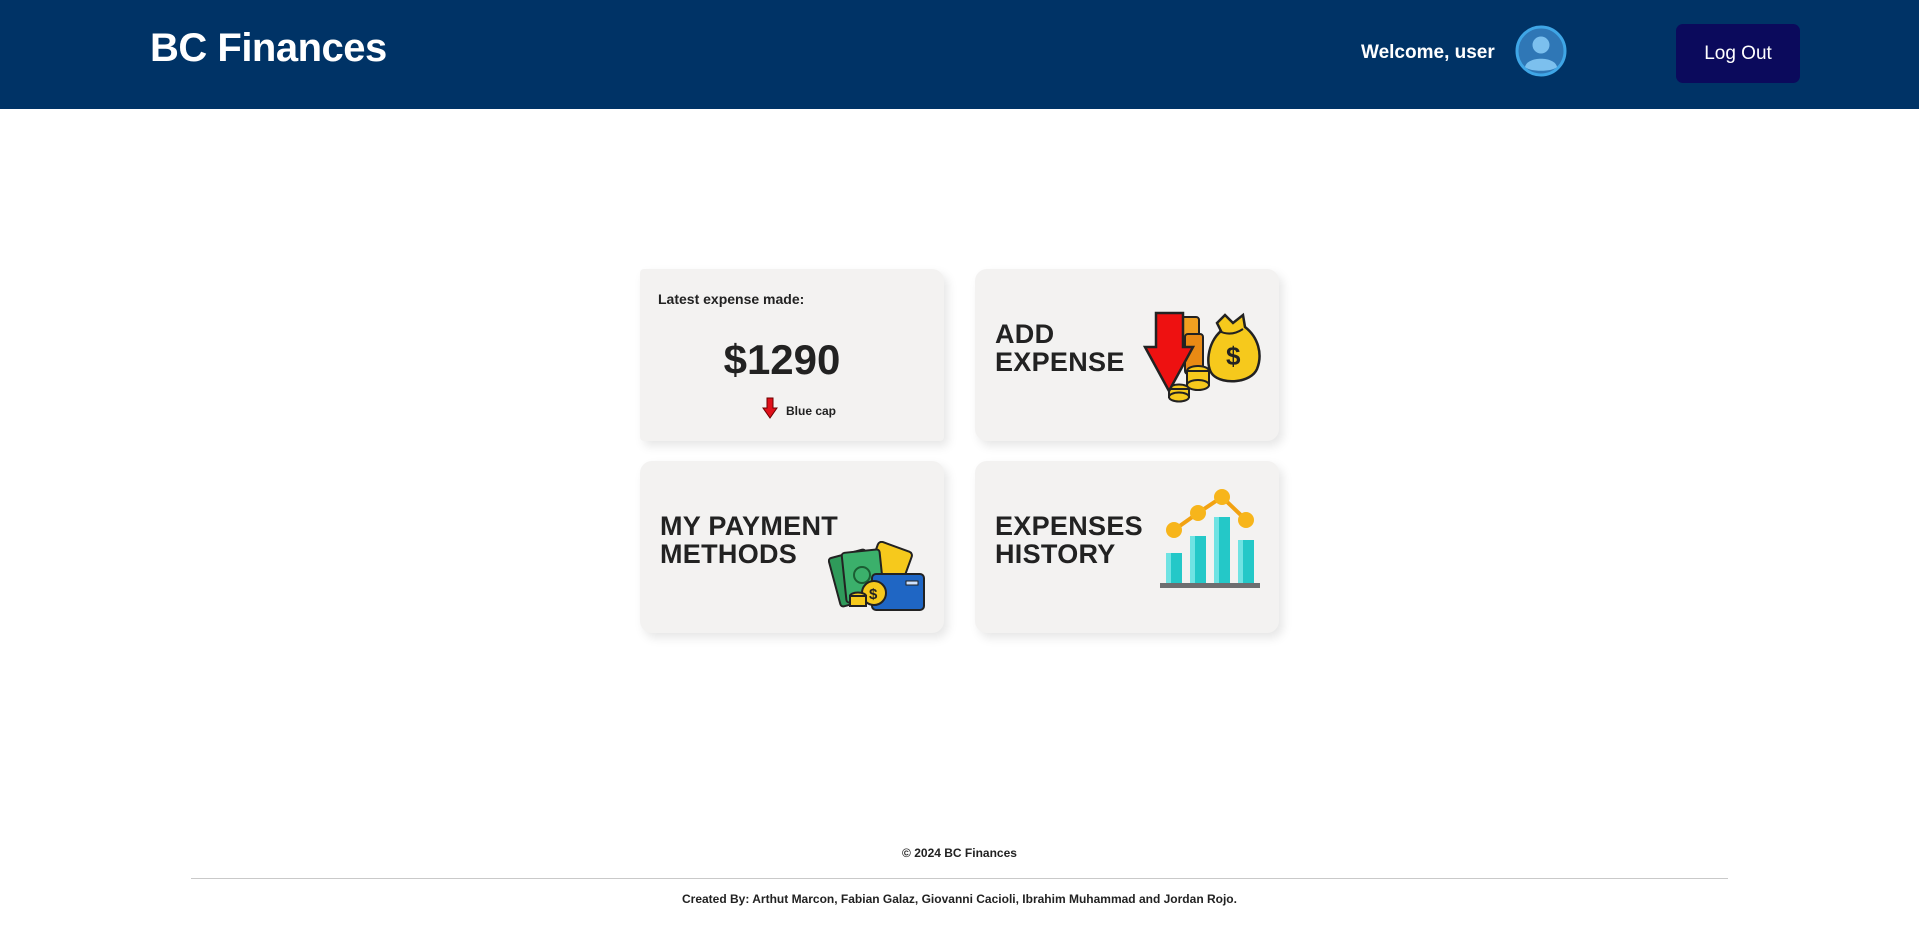  I want to click on latest-expense-item: Blue cap, so click(799, 410).